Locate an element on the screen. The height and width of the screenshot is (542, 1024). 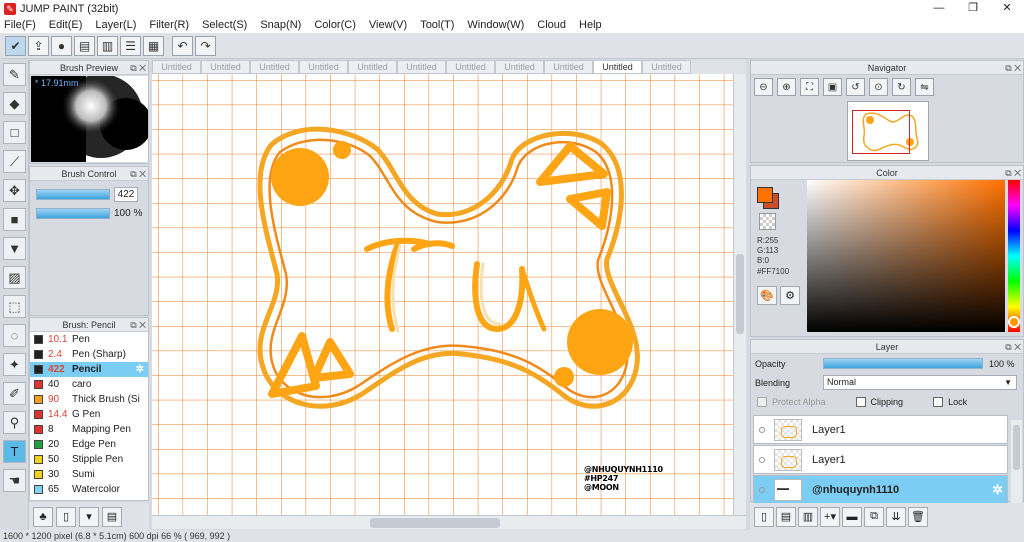
add-layer-menu-icon: +▾ is located at coordinates (830, 516).